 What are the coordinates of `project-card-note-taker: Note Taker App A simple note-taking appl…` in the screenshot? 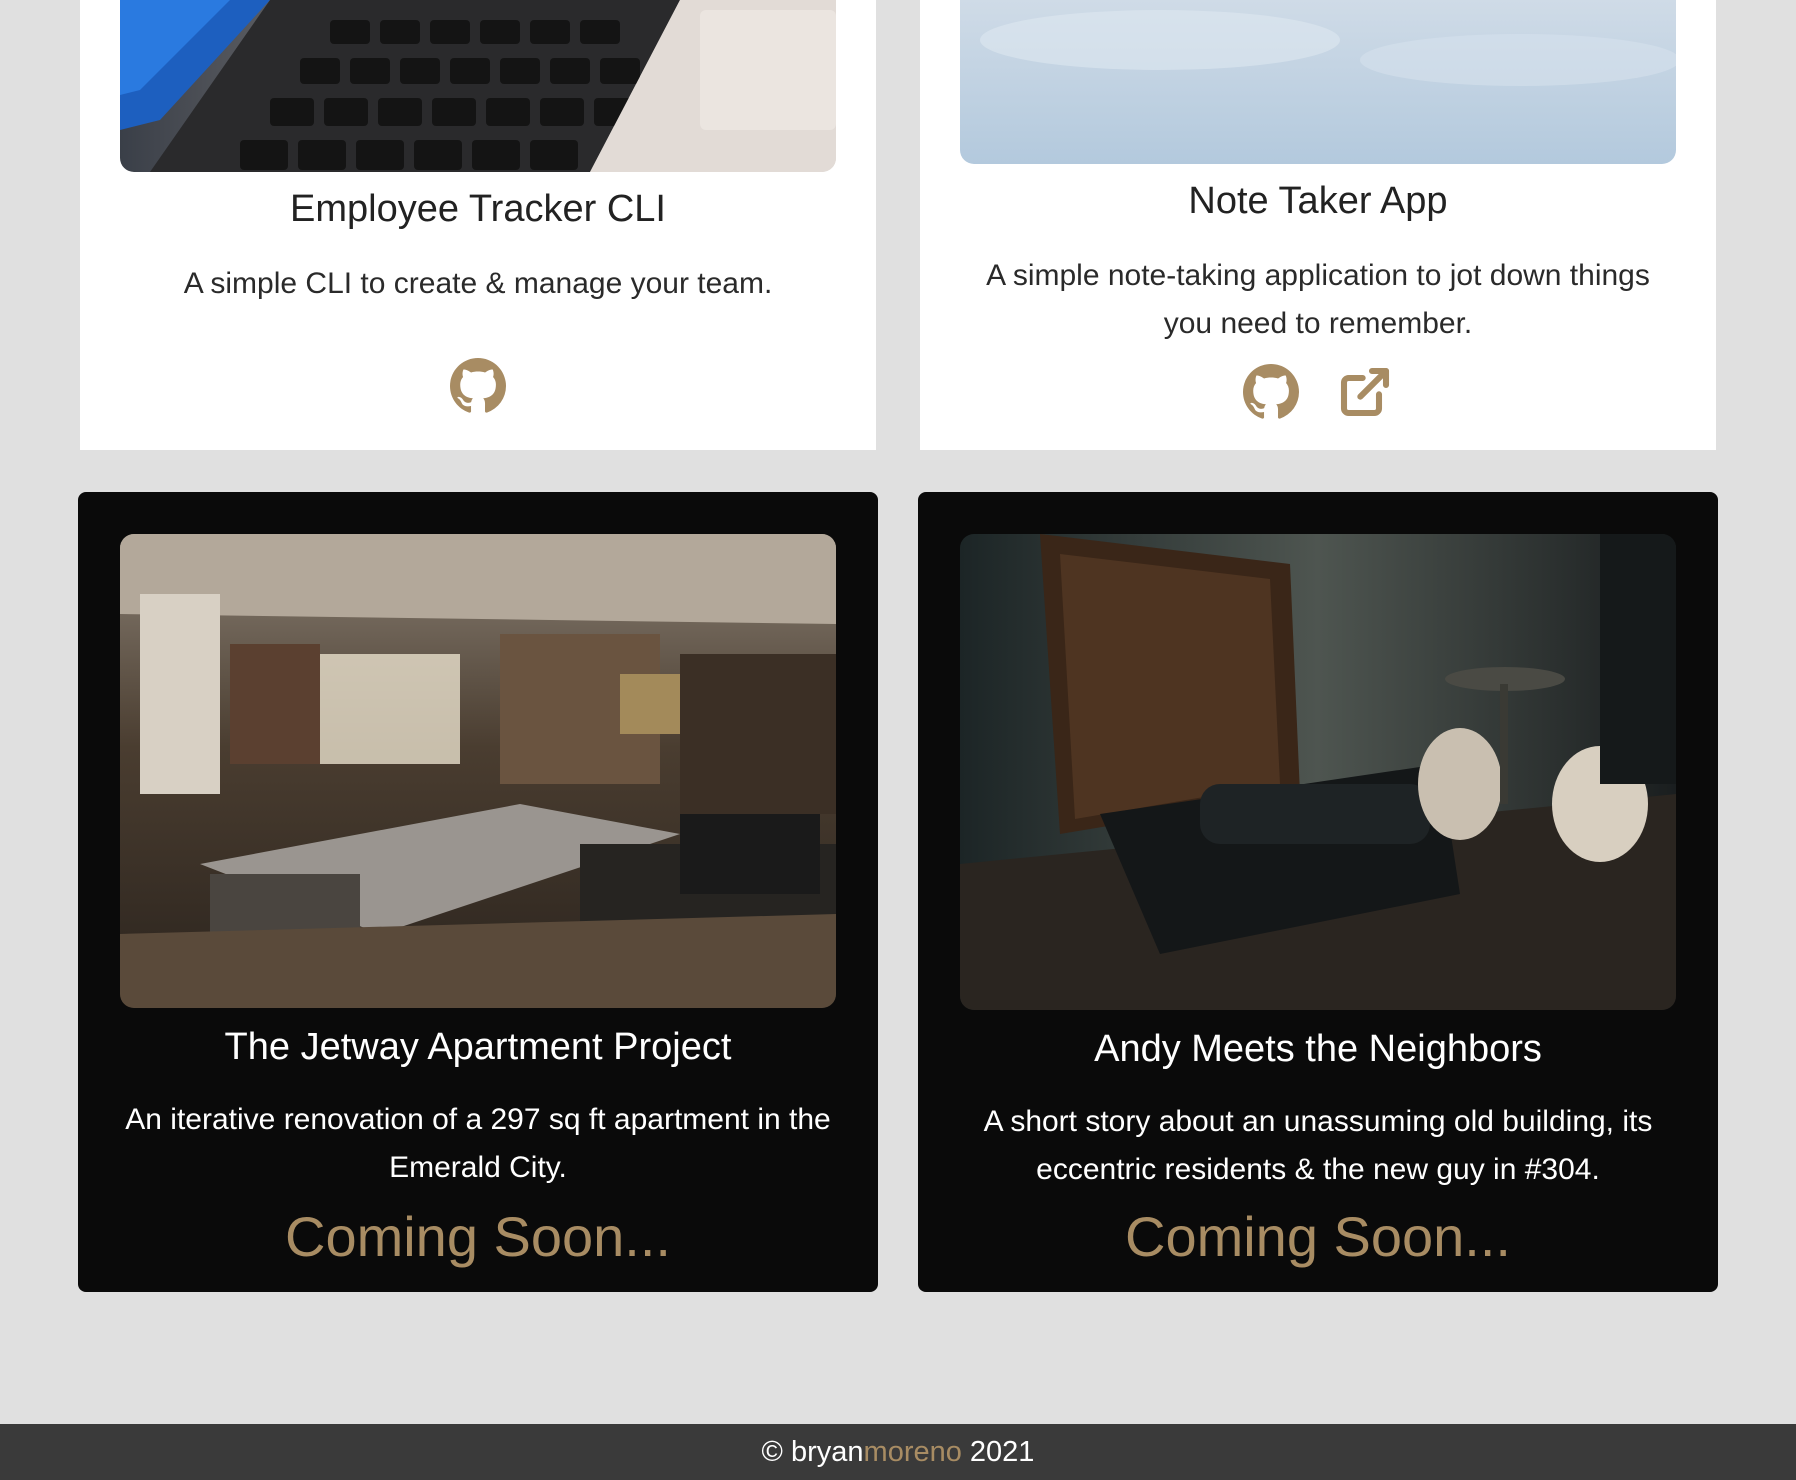 It's located at (1318, 225).